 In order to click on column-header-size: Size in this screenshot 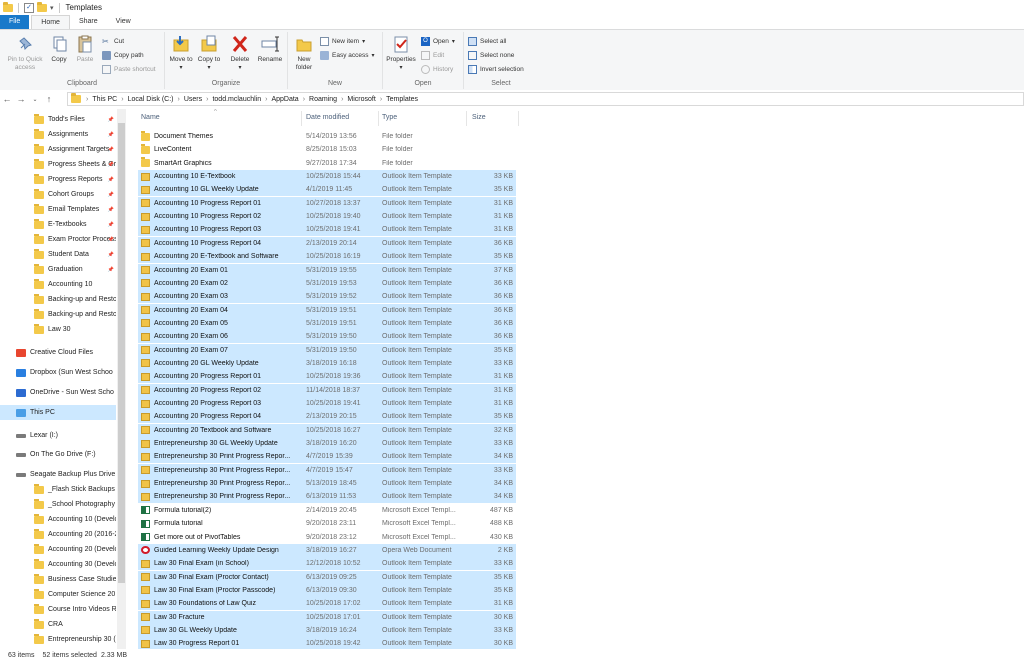, I will do `click(479, 117)`.